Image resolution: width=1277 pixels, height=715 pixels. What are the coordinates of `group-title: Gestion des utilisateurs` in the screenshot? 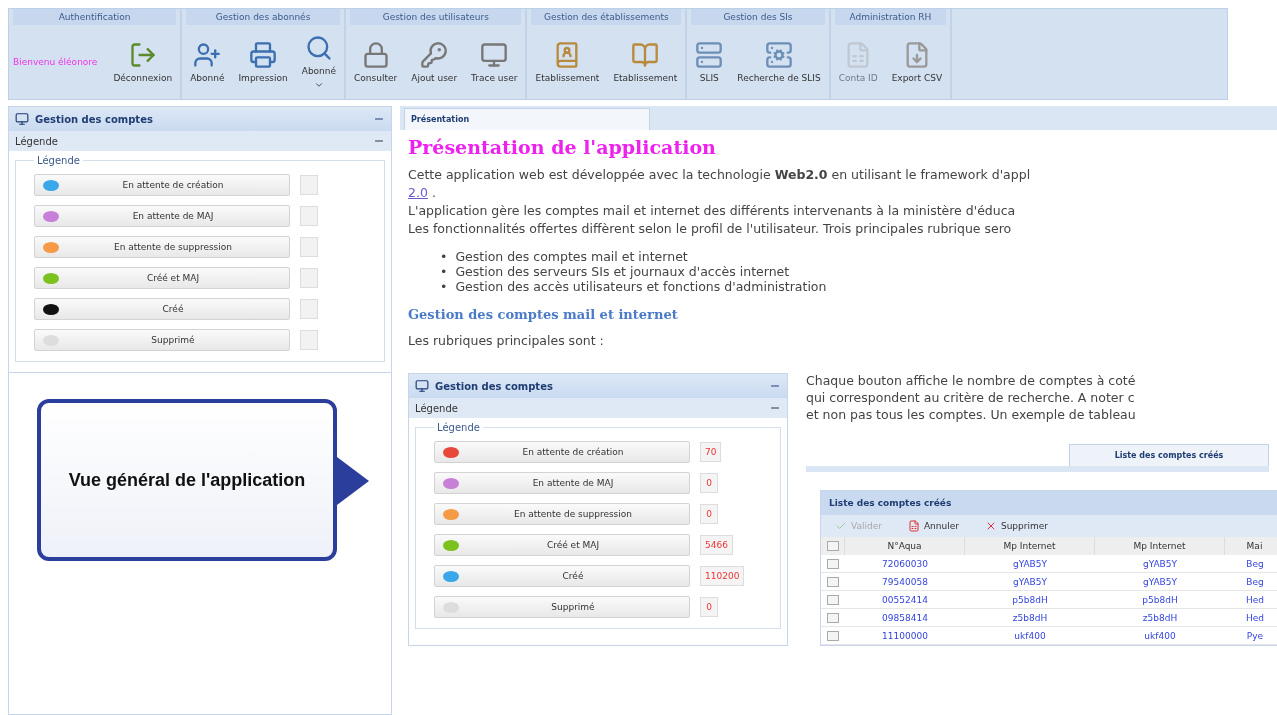 It's located at (436, 17).